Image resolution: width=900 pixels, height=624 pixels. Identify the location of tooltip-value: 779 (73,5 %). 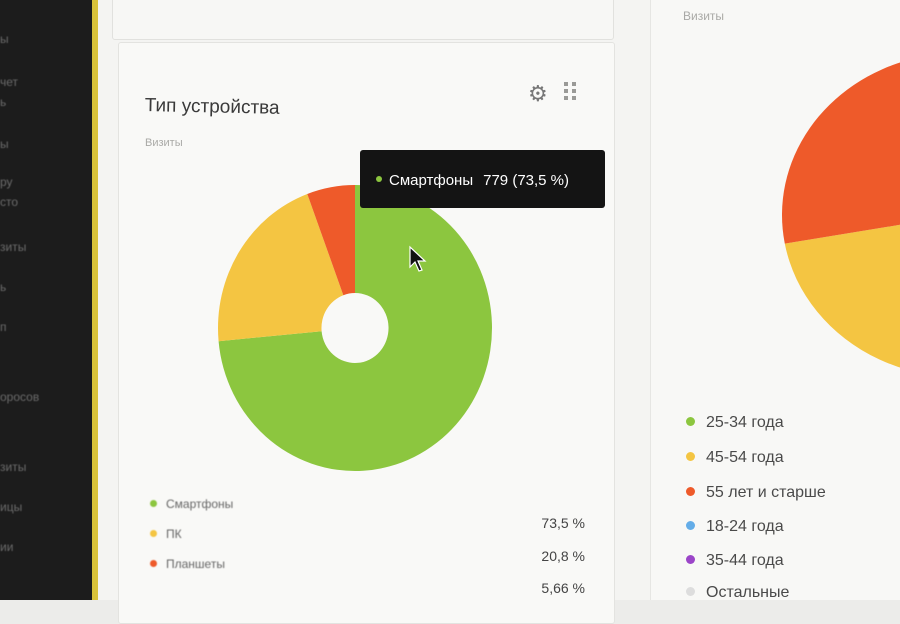
(526, 180).